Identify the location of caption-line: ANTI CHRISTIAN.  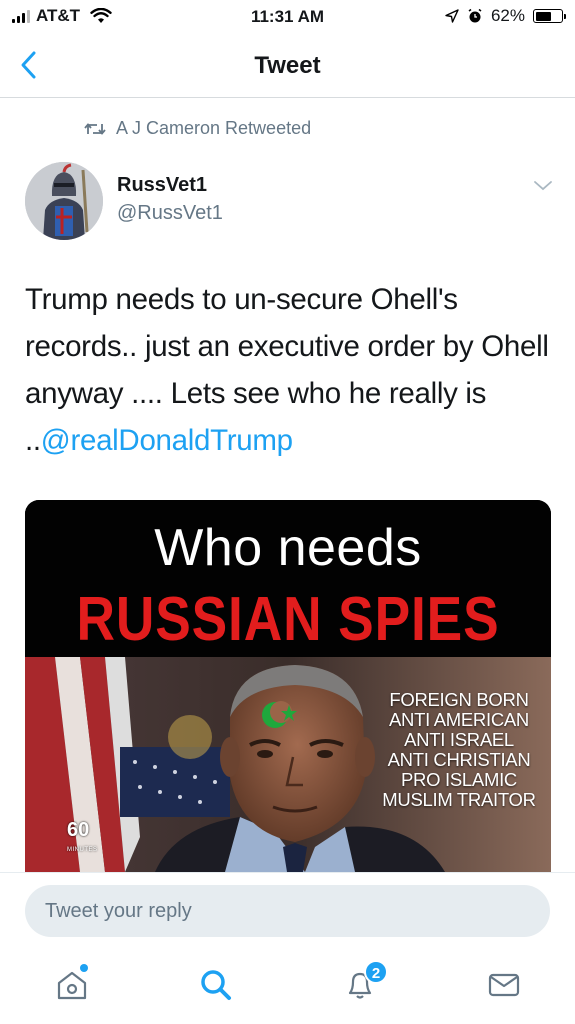
(459, 759).